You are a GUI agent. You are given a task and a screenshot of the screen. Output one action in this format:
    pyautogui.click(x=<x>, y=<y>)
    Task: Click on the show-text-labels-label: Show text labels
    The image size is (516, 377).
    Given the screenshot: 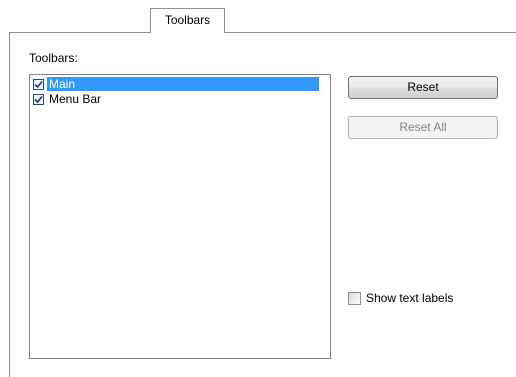 What is the action you would take?
    pyautogui.click(x=410, y=298)
    